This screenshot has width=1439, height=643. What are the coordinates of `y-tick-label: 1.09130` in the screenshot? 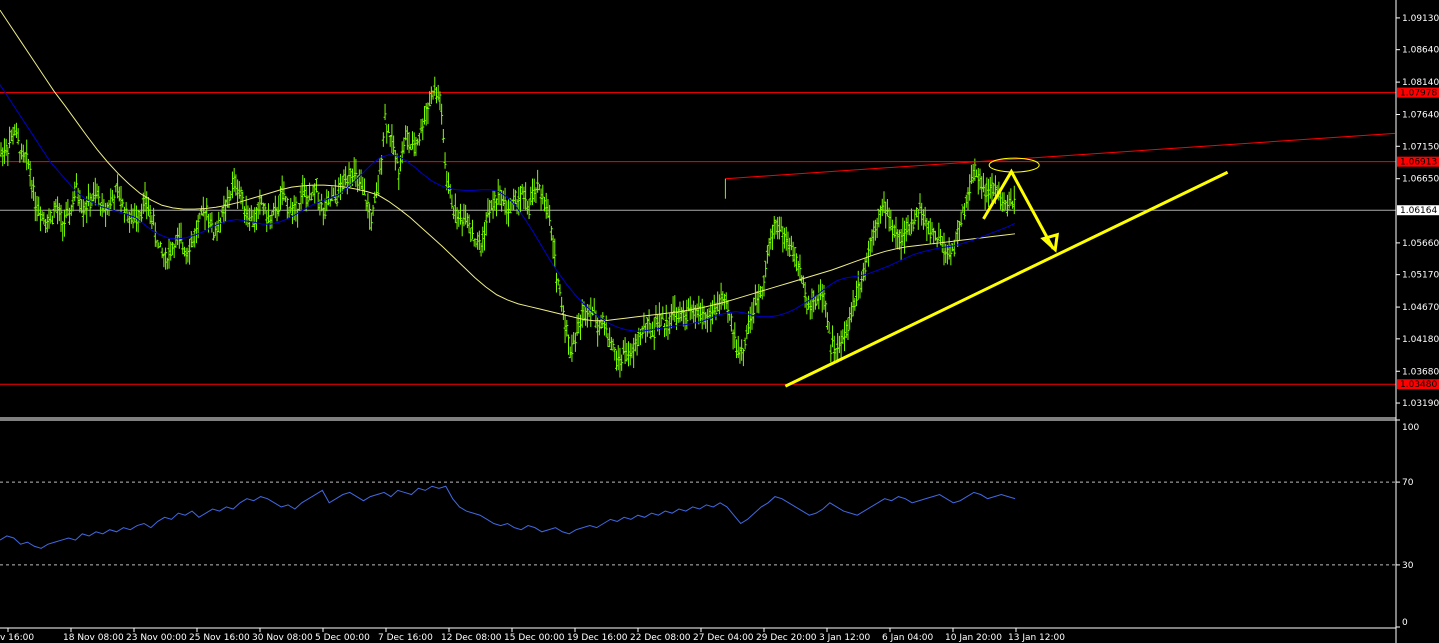 It's located at (1420, 19).